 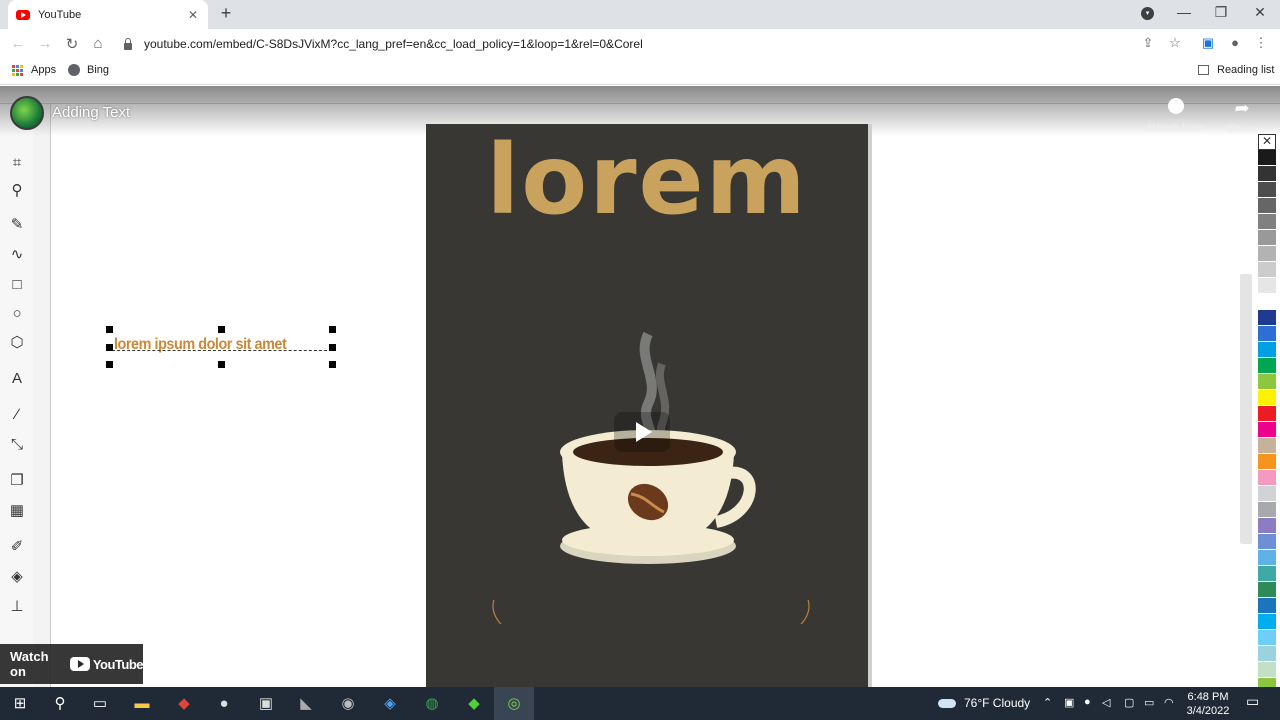 I want to click on active-app-icon: ◎, so click(x=514, y=703).